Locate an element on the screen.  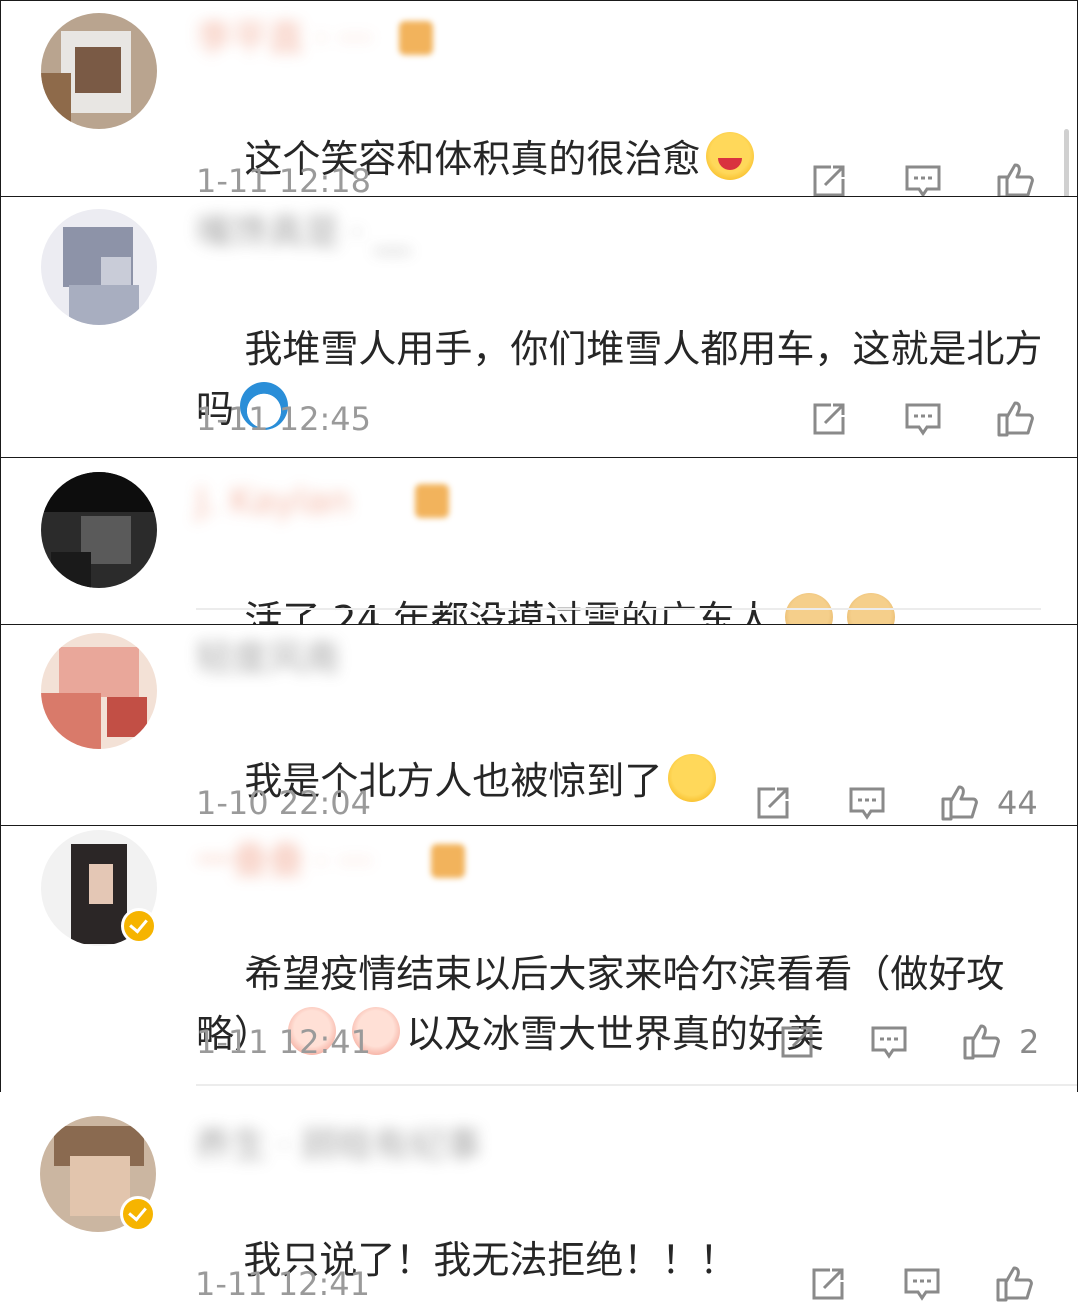
comment-time: 1-11 12:18 is located at coordinates (284, 179).